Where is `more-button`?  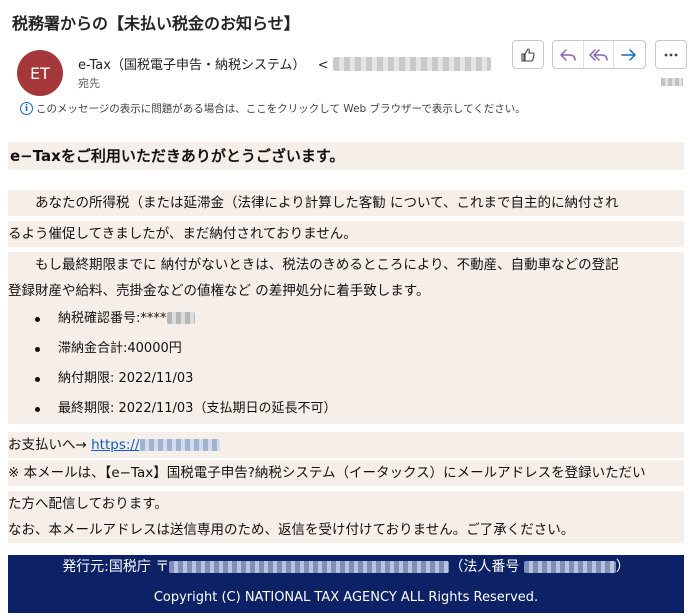
more-button is located at coordinates (671, 54).